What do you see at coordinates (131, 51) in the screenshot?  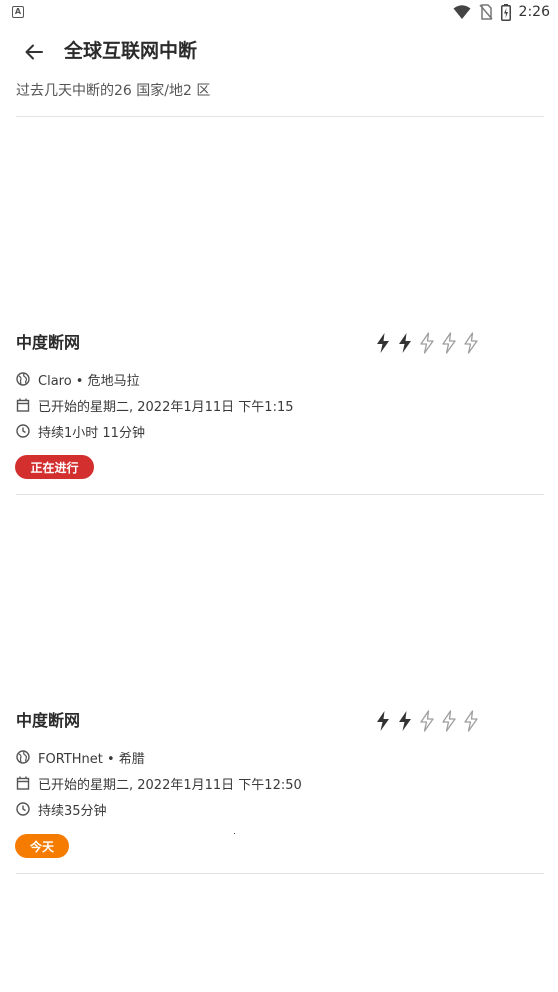 I see `page-title: 全球互联网中断` at bounding box center [131, 51].